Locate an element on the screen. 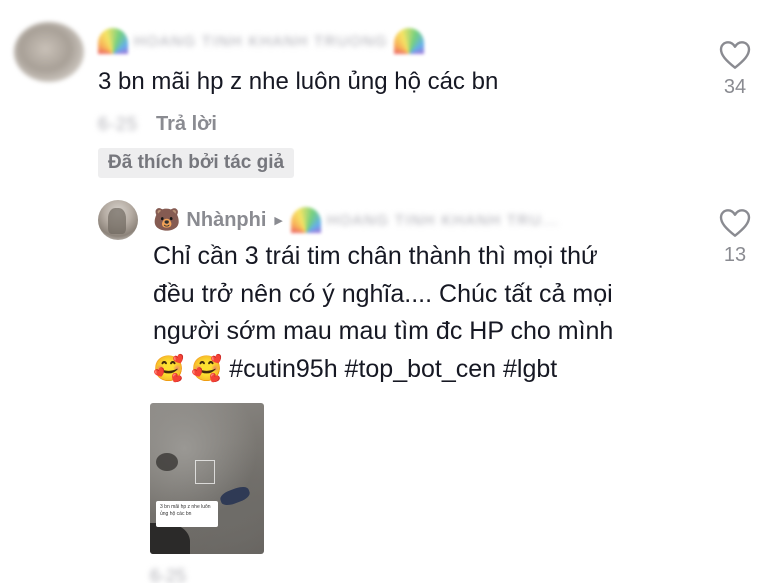 The height and width of the screenshot is (583, 780). thumbnail-comment-bubble: 3 bn mãi hp z nhe luôn ủng hộ các bn is located at coordinates (187, 514).